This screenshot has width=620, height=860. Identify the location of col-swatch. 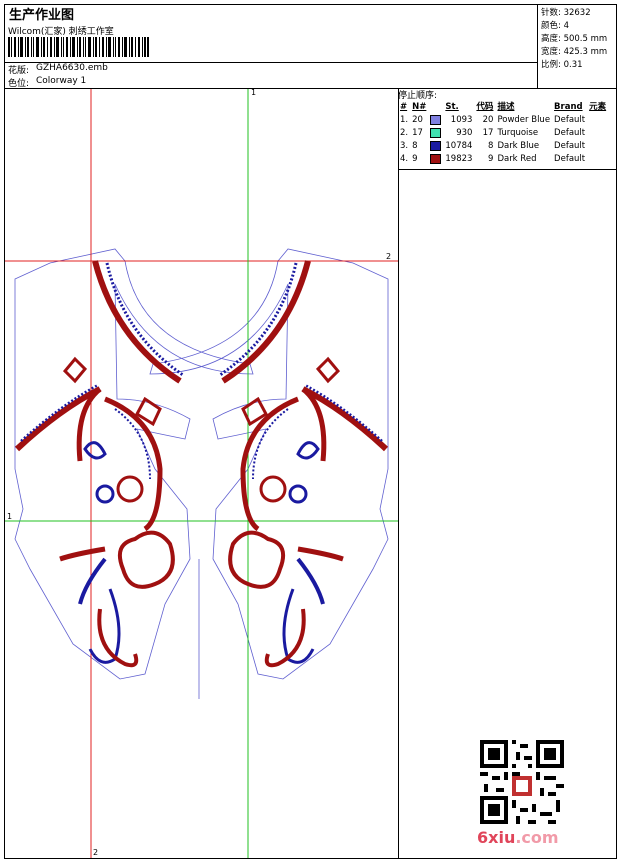
(435, 107).